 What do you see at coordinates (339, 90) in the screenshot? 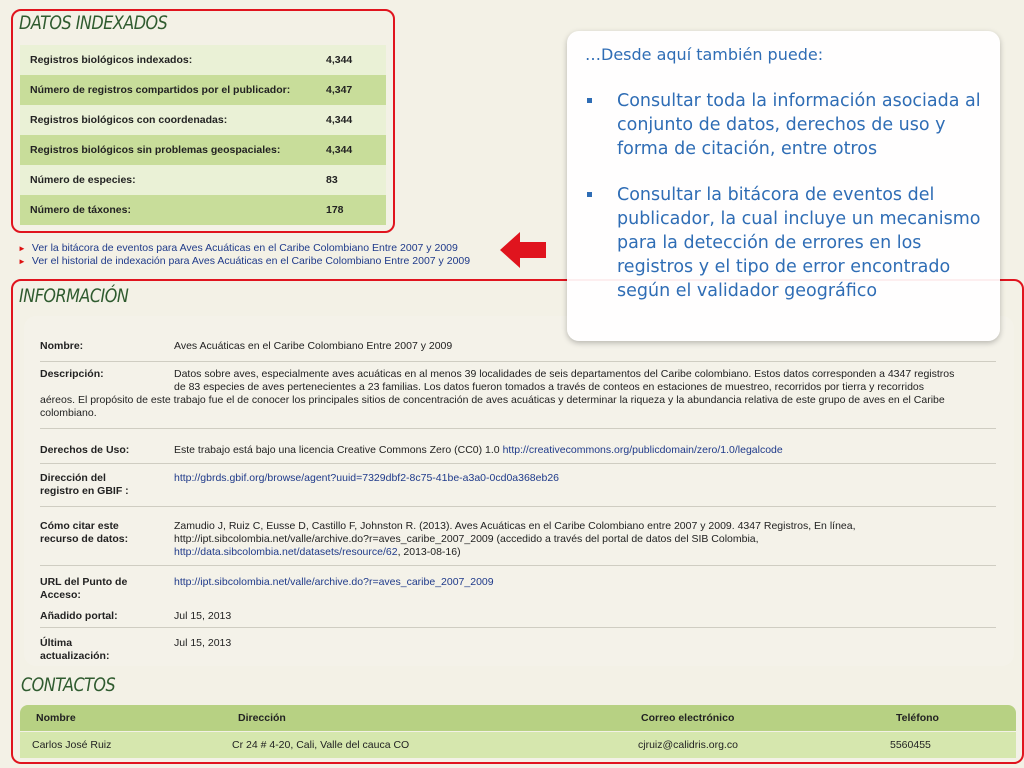
I see `datos-value: 4,347` at bounding box center [339, 90].